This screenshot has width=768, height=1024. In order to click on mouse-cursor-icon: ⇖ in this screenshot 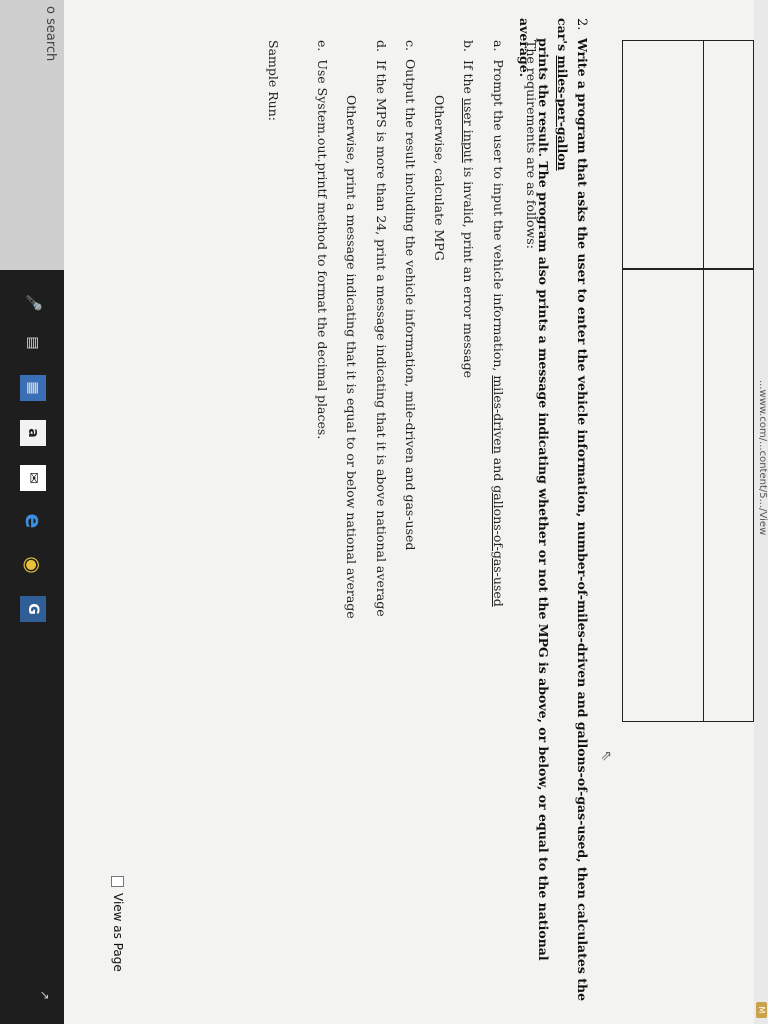, I will do `click(606, 756)`.